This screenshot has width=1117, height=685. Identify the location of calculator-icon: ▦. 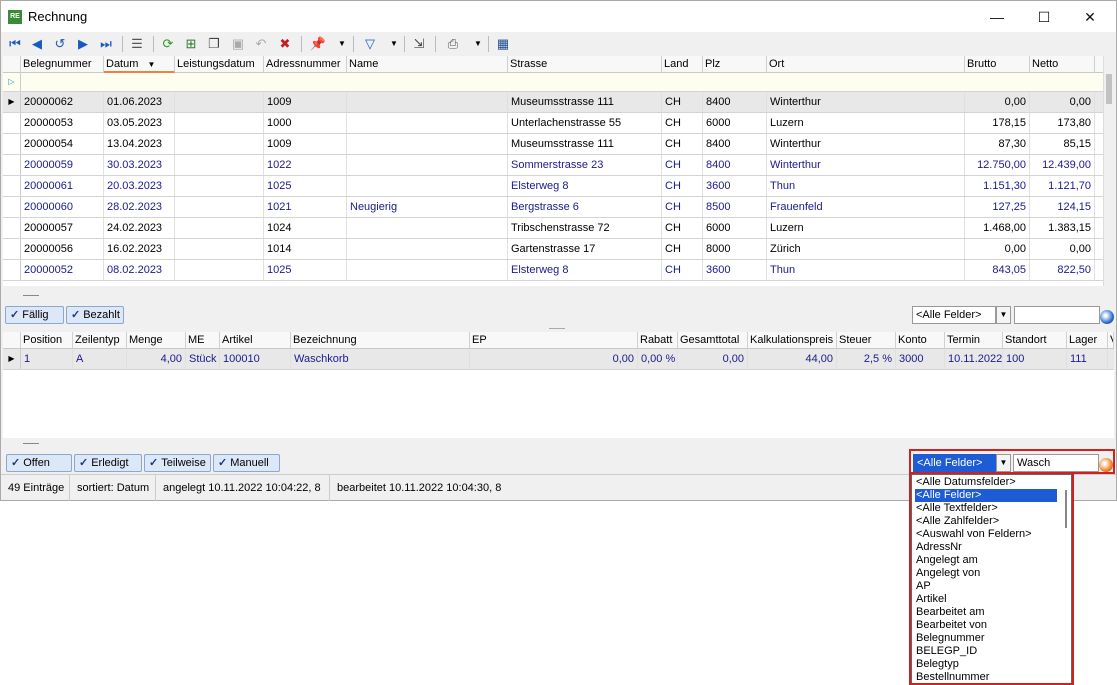
(503, 44).